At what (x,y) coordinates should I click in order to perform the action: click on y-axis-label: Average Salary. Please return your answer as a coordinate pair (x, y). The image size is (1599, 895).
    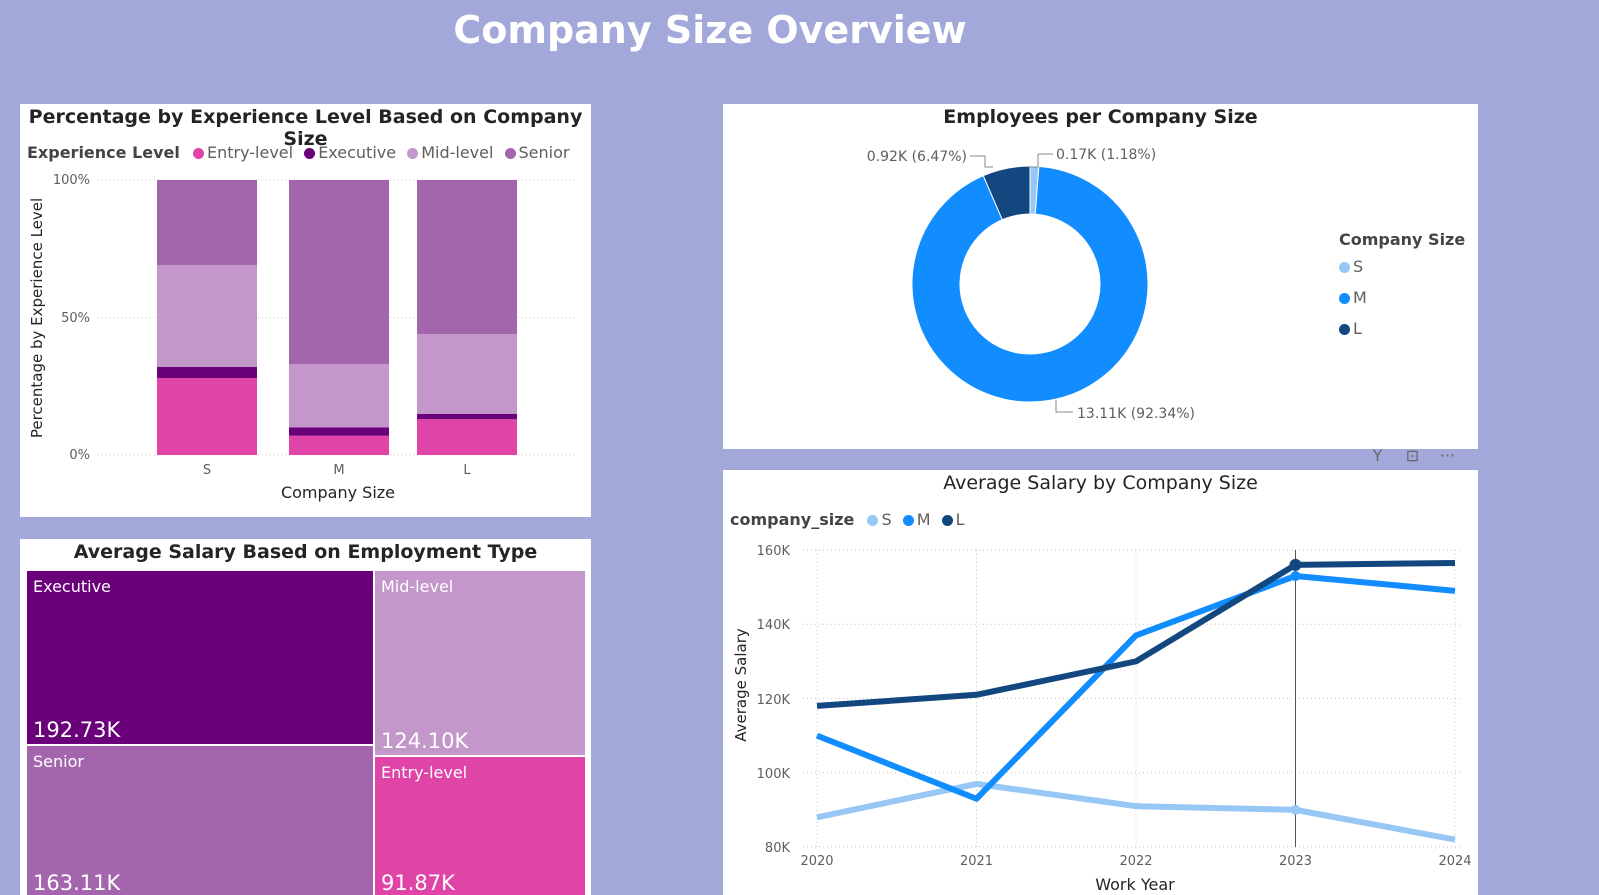
    Looking at the image, I should click on (741, 685).